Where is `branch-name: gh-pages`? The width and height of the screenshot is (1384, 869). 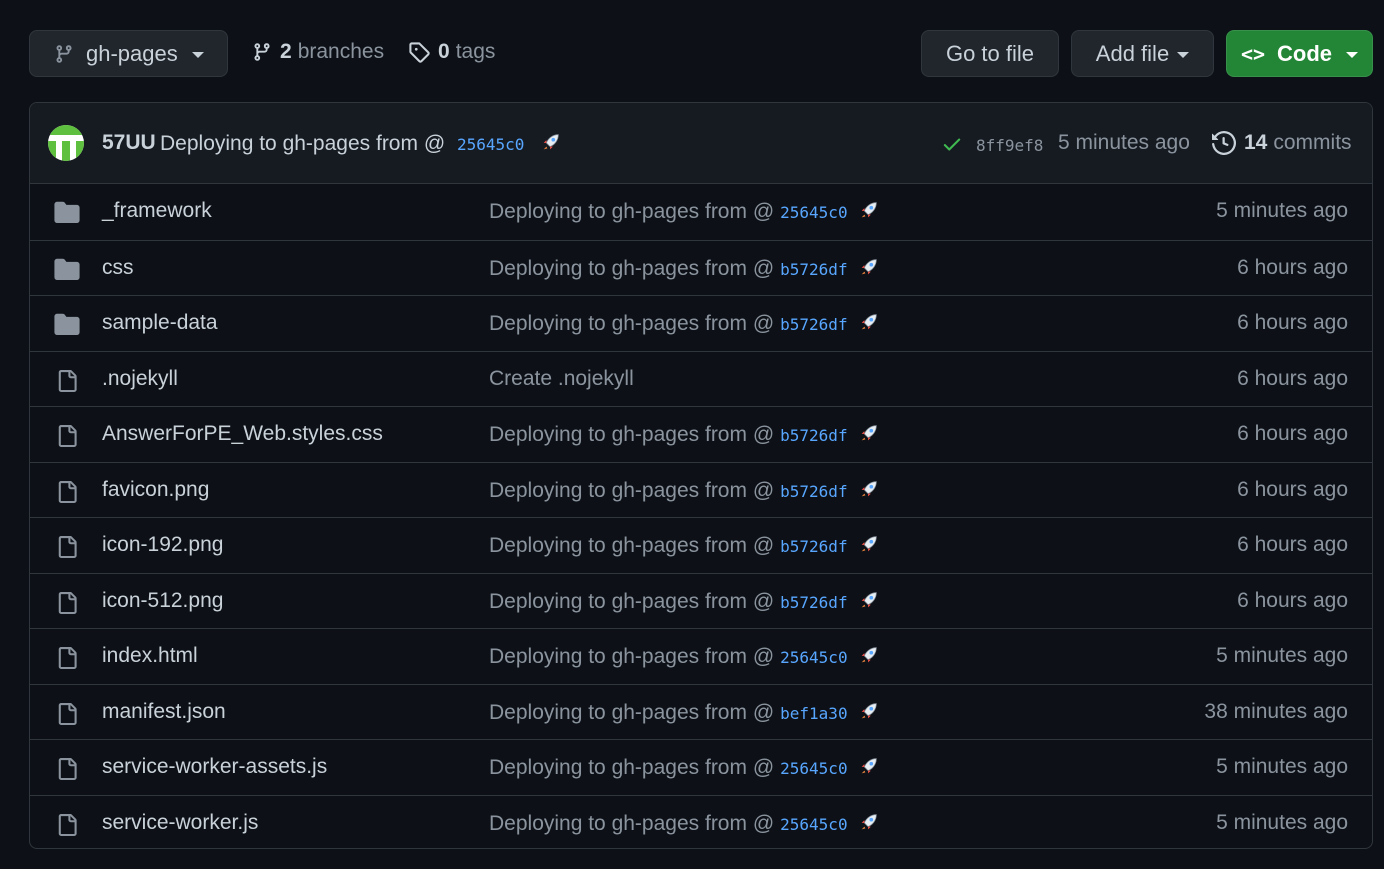 branch-name: gh-pages is located at coordinates (132, 53).